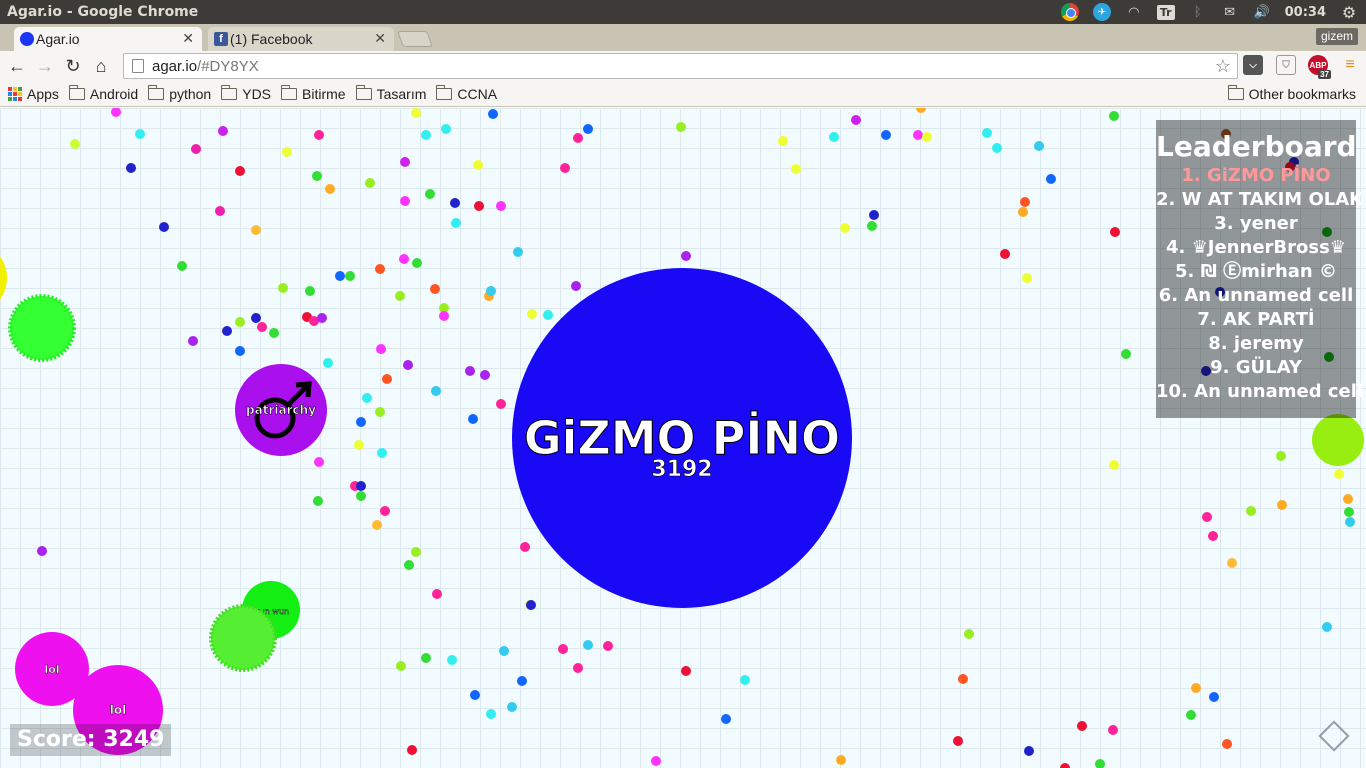 This screenshot has width=1366, height=768. What do you see at coordinates (179, 93) in the screenshot?
I see `bookmark-folder-python: python` at bounding box center [179, 93].